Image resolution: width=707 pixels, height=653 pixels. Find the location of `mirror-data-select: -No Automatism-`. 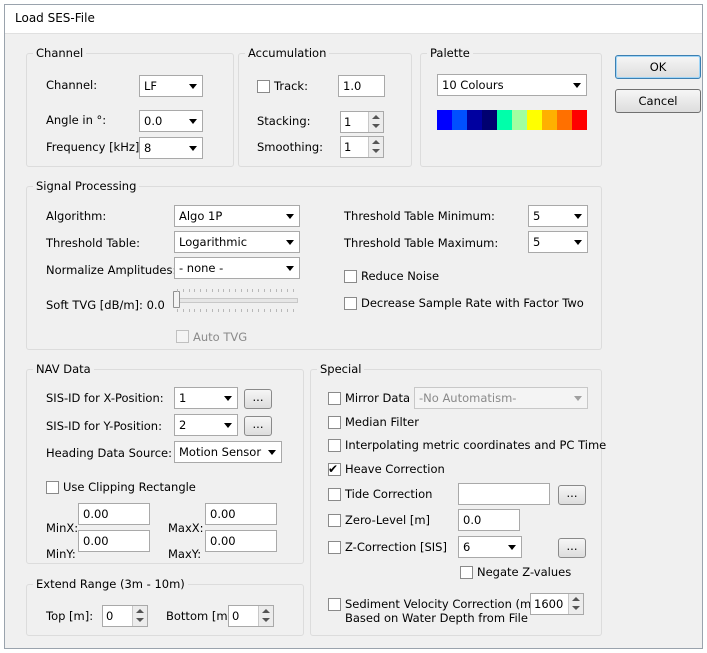

mirror-data-select: -No Automatism- is located at coordinates (501, 398).